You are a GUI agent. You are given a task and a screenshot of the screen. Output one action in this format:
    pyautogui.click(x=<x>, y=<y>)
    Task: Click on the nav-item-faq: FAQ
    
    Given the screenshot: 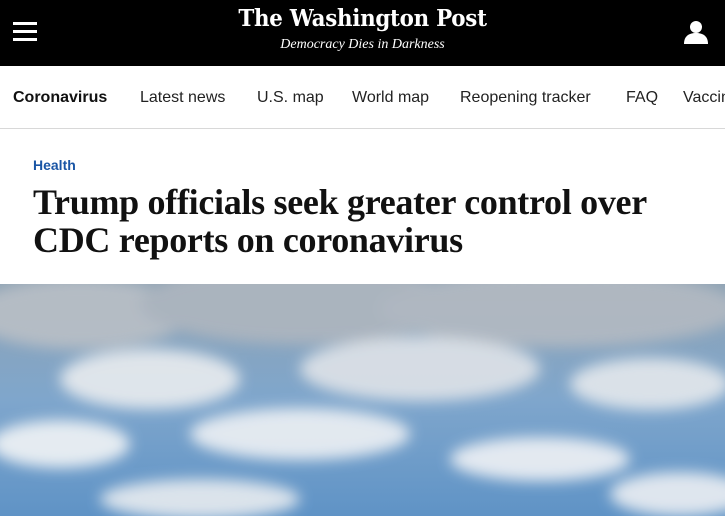 What is the action you would take?
    pyautogui.click(x=642, y=98)
    